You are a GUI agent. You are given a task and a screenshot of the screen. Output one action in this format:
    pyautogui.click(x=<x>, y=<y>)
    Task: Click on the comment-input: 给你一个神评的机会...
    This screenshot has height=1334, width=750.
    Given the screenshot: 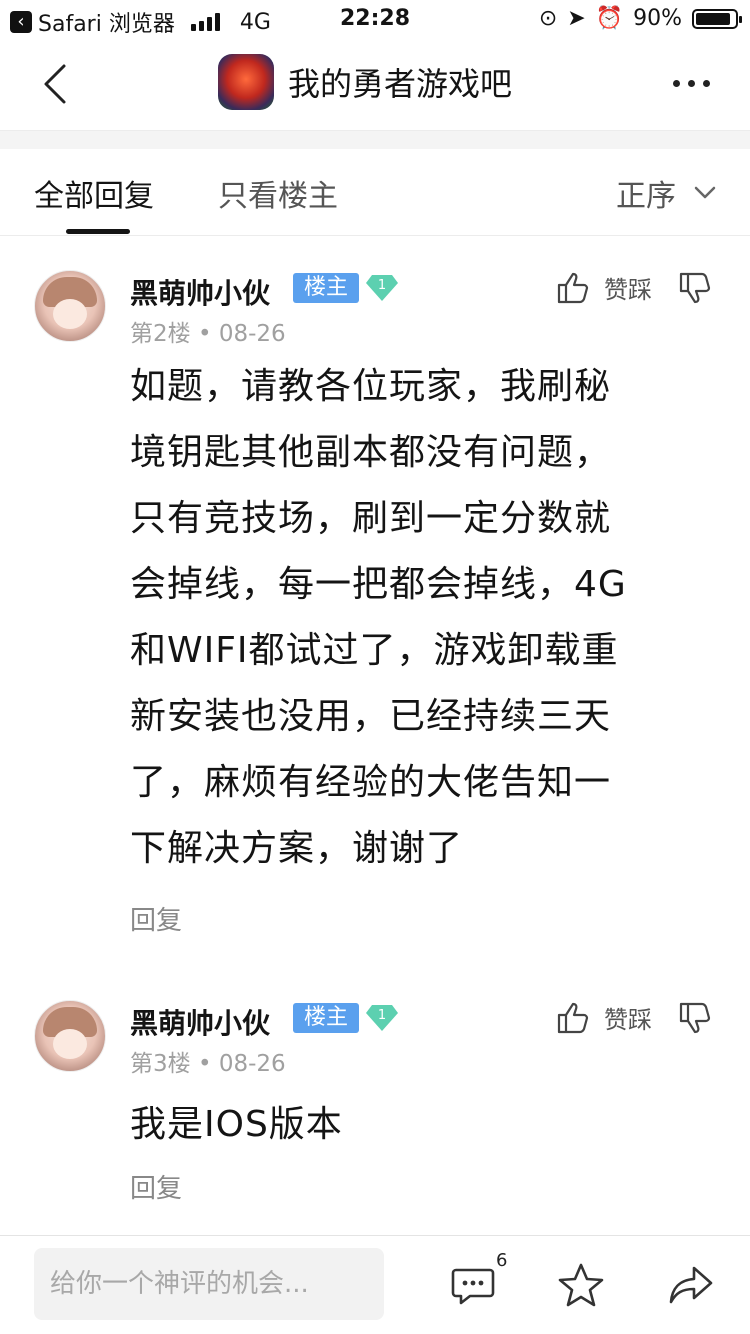 What is the action you would take?
    pyautogui.click(x=209, y=1284)
    